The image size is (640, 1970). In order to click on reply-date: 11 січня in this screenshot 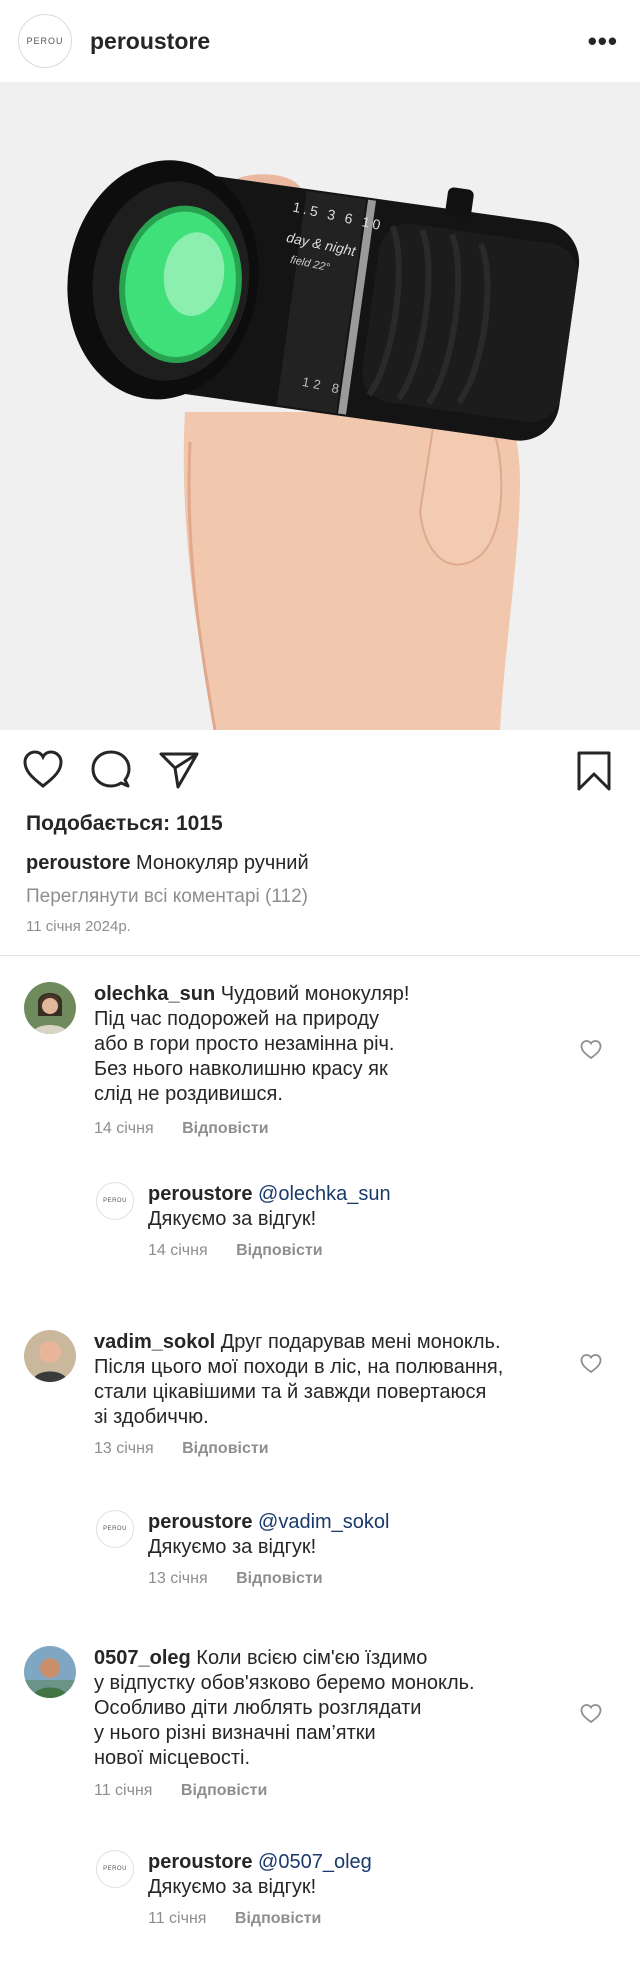, I will do `click(177, 1918)`.